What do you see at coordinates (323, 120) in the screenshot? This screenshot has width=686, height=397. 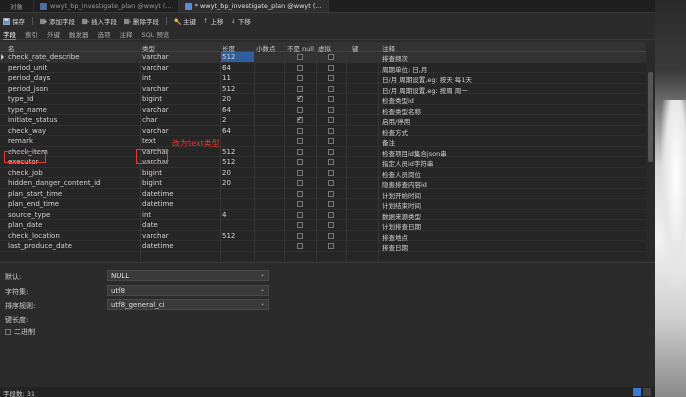 I see `table-row: initiate_status char 2 启用/停用` at bounding box center [323, 120].